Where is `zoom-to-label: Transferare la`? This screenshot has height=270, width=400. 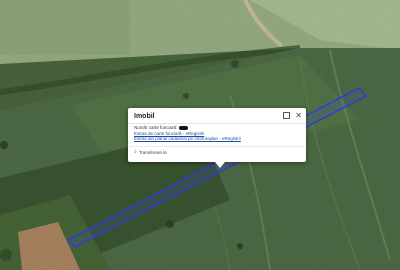
zoom-to-label: Transferare la is located at coordinates (152, 152).